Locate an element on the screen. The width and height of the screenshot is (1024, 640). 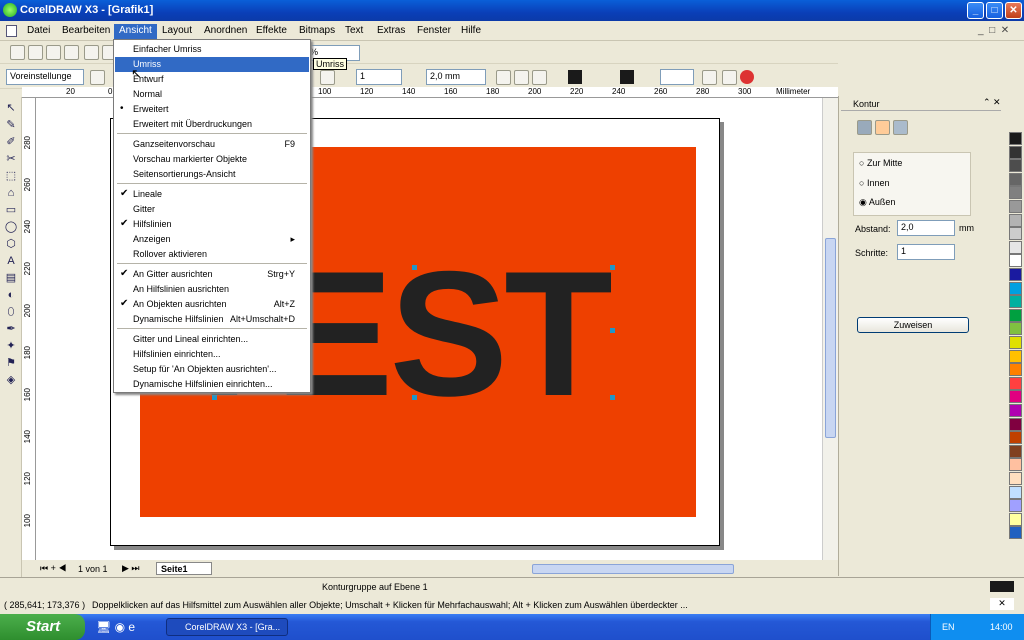
vertical-scroll-thumb is located at coordinates (830, 338).